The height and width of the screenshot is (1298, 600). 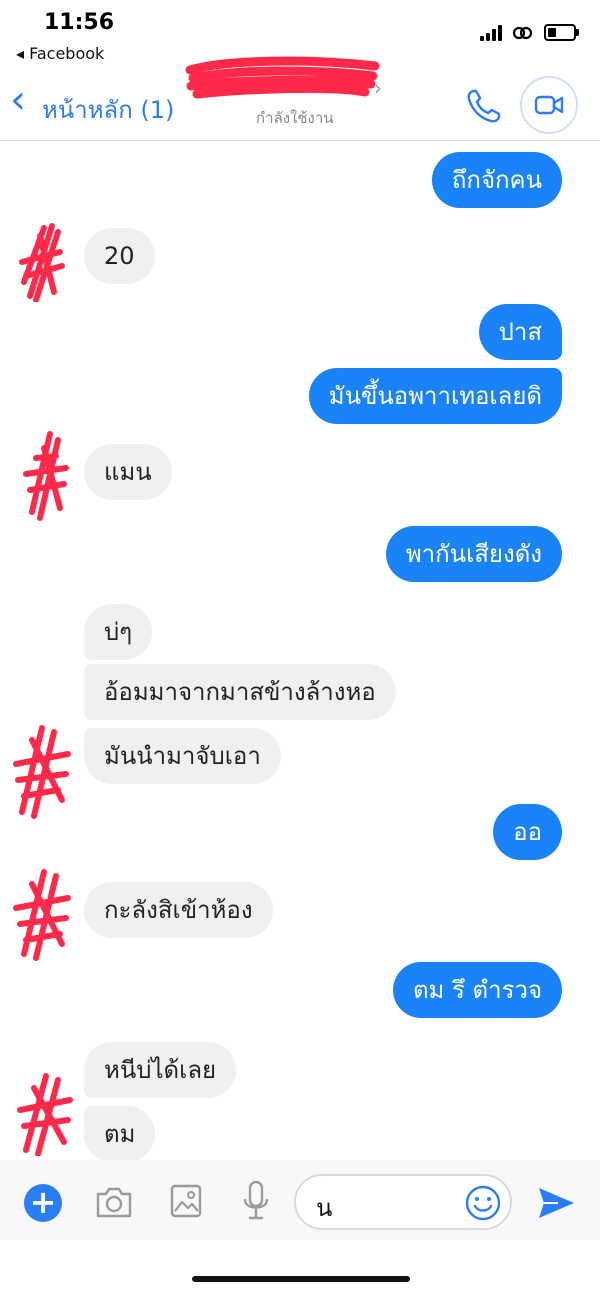 What do you see at coordinates (43, 1203) in the screenshot?
I see `plus-icon: +` at bounding box center [43, 1203].